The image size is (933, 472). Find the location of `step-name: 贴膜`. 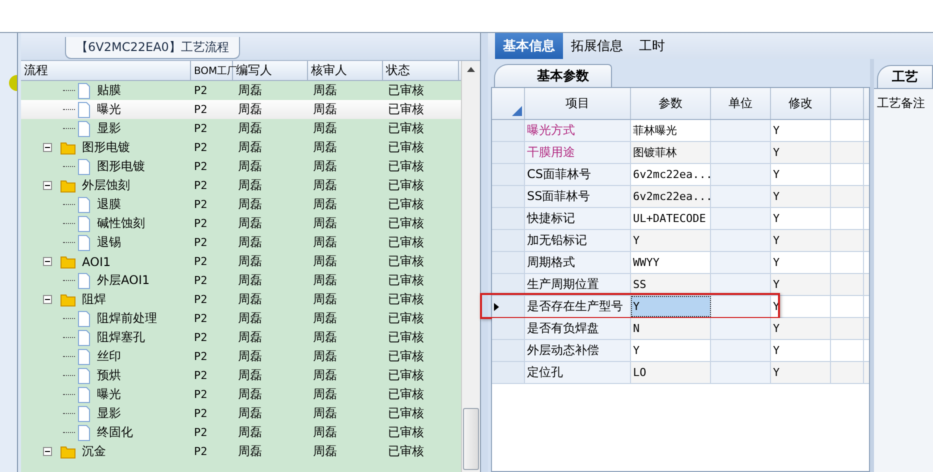

step-name: 贴膜 is located at coordinates (109, 90).